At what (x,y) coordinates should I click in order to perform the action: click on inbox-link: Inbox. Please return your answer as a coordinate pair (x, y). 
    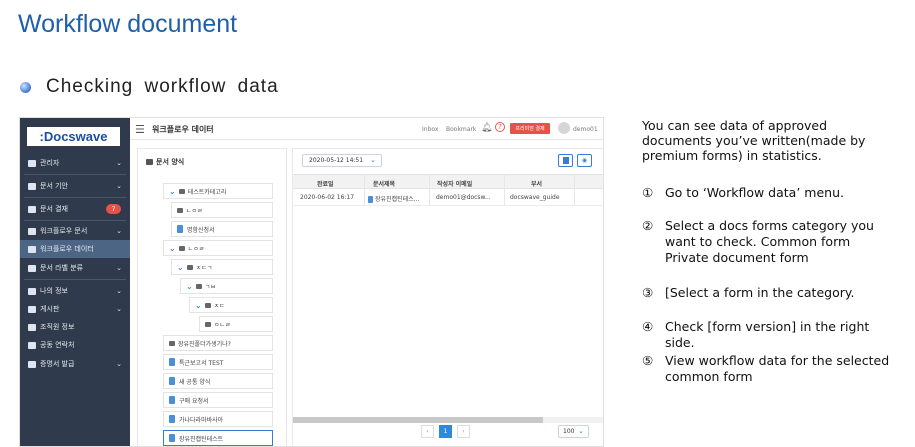
    Looking at the image, I should click on (430, 129).